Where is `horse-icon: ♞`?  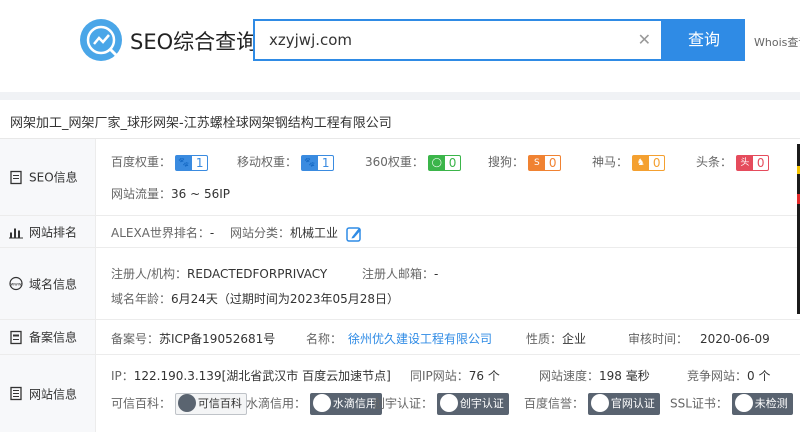
horse-icon: ♞ is located at coordinates (640, 162).